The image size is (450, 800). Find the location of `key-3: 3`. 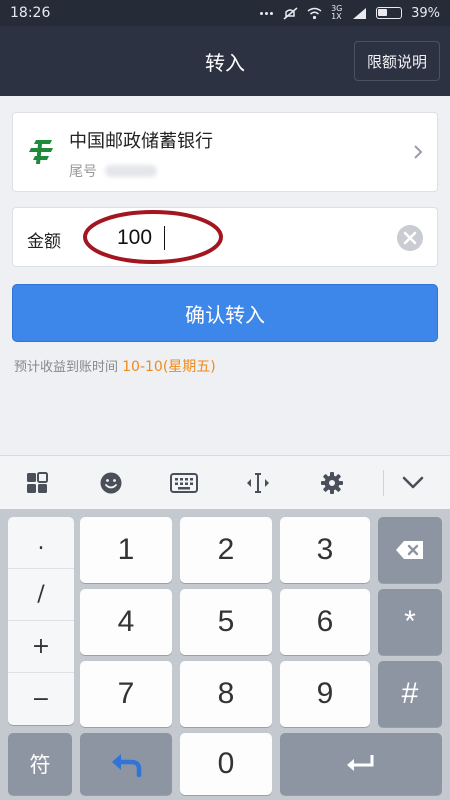

key-3: 3 is located at coordinates (325, 550).